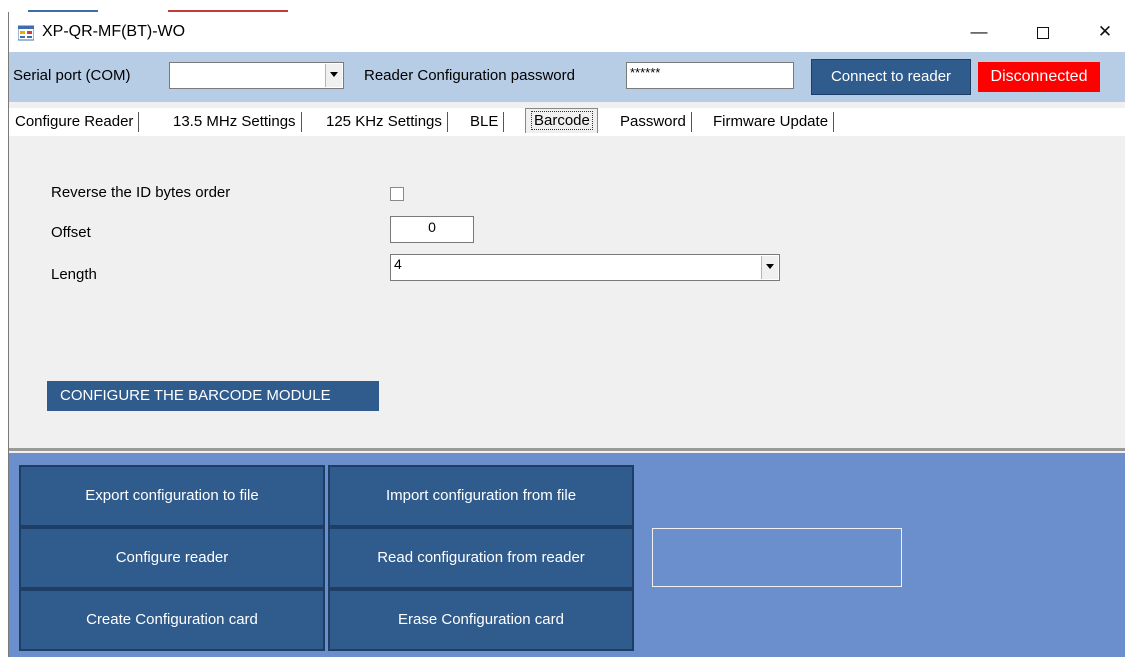 This screenshot has height=657, width=1125. I want to click on tab-barcode: Barcode, so click(561, 120).